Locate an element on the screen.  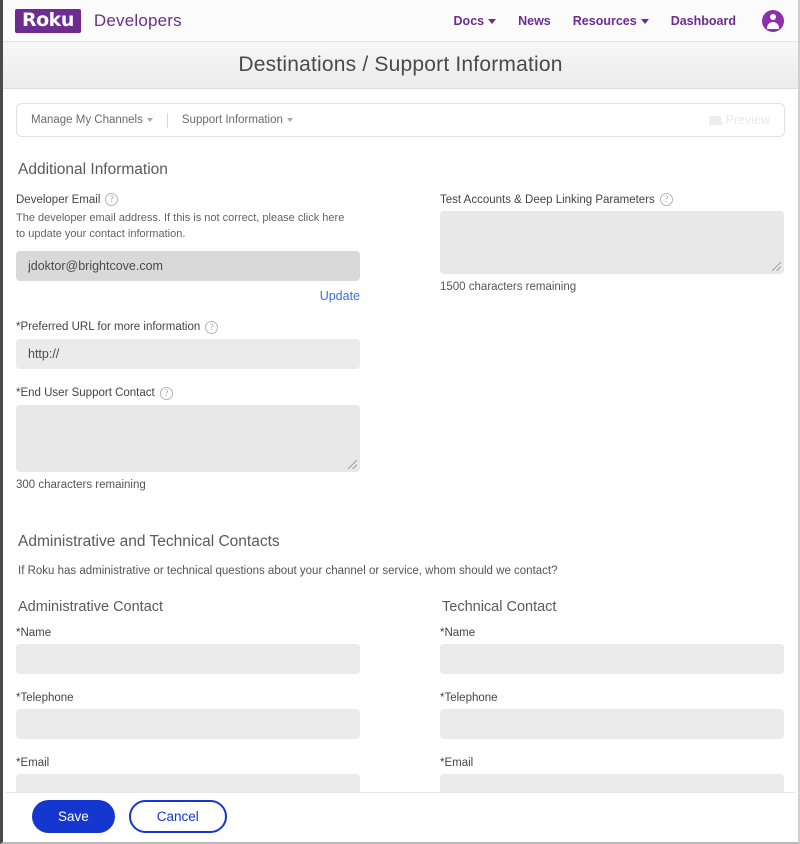
field-admin-telephone: *Telephone is located at coordinates (188, 715).